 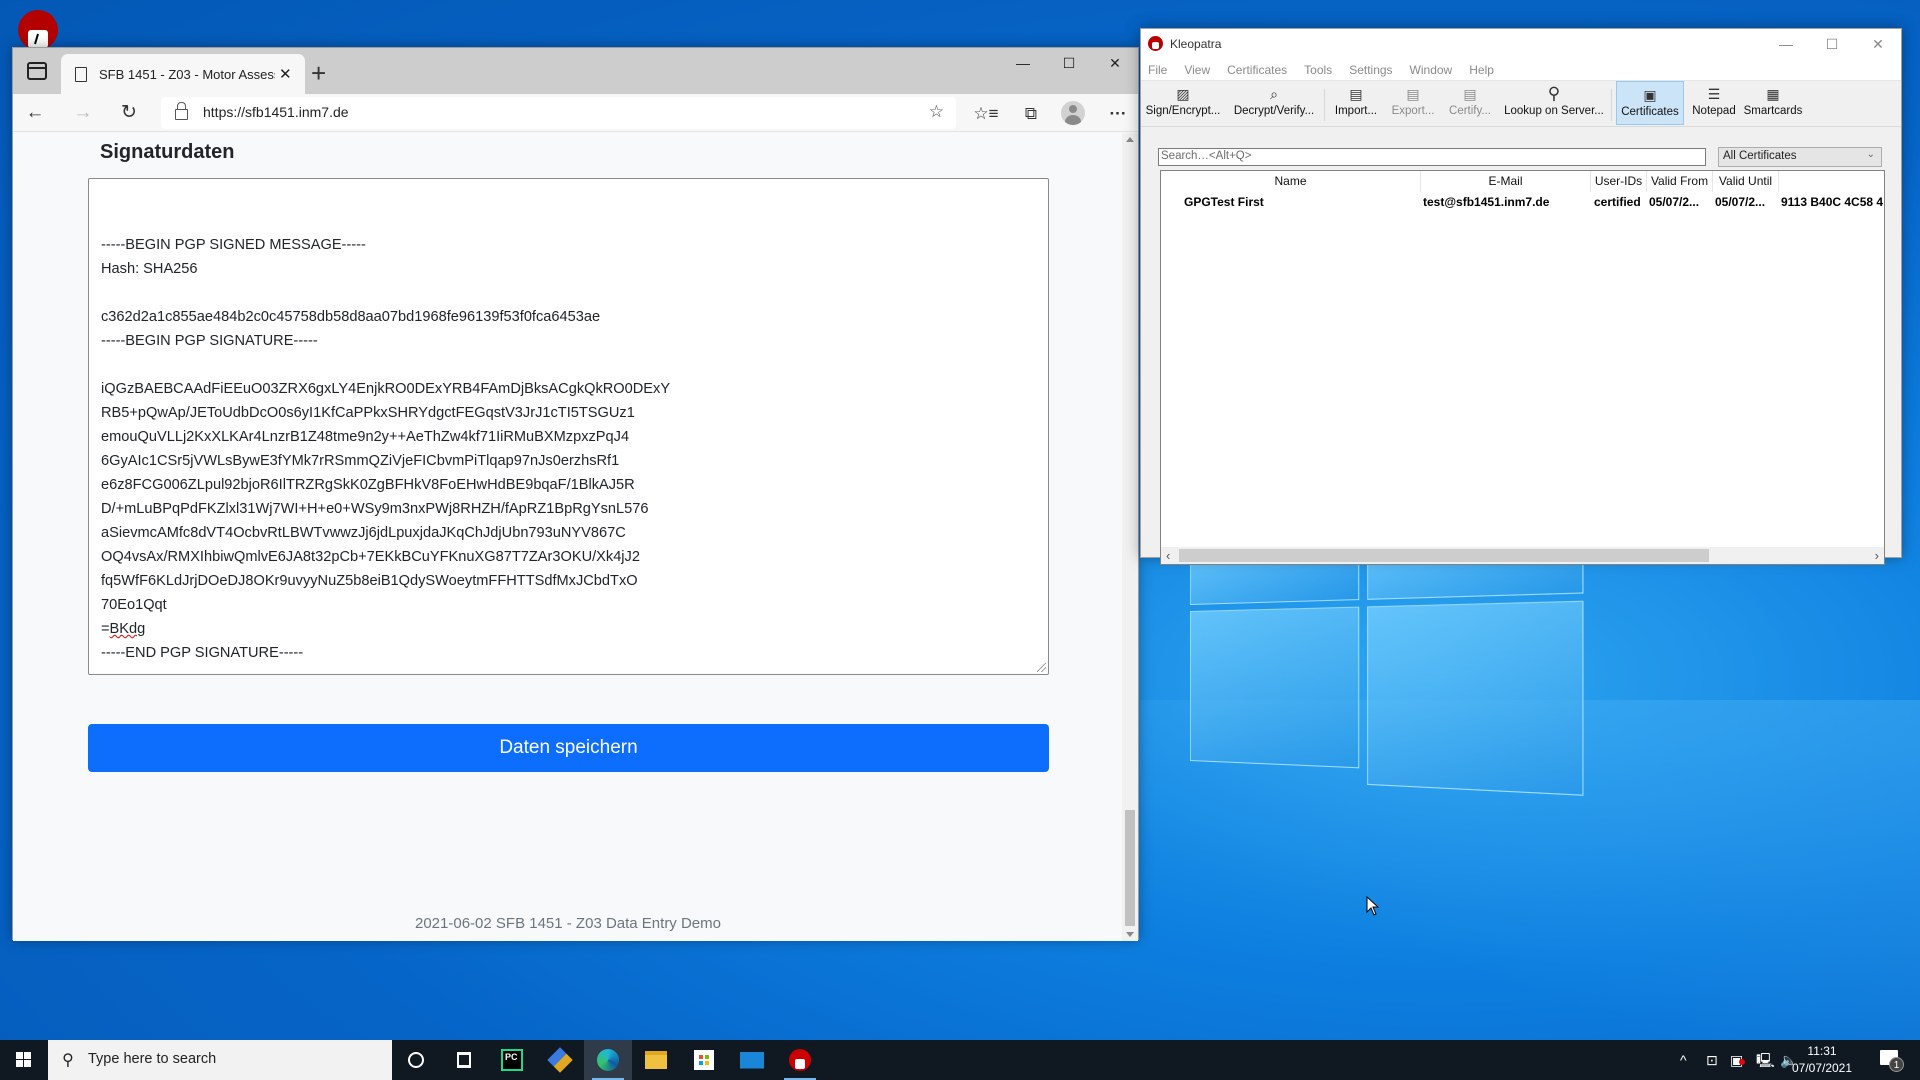 What do you see at coordinates (1320, 69) in the screenshot?
I see `menu-tools: Tools` at bounding box center [1320, 69].